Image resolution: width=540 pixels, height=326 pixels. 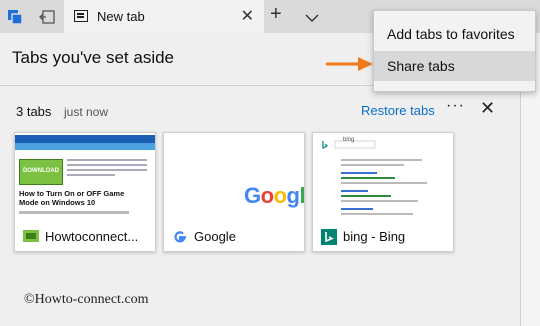 I want to click on menu-item-share-tabs: Share tabs, so click(x=454, y=66).